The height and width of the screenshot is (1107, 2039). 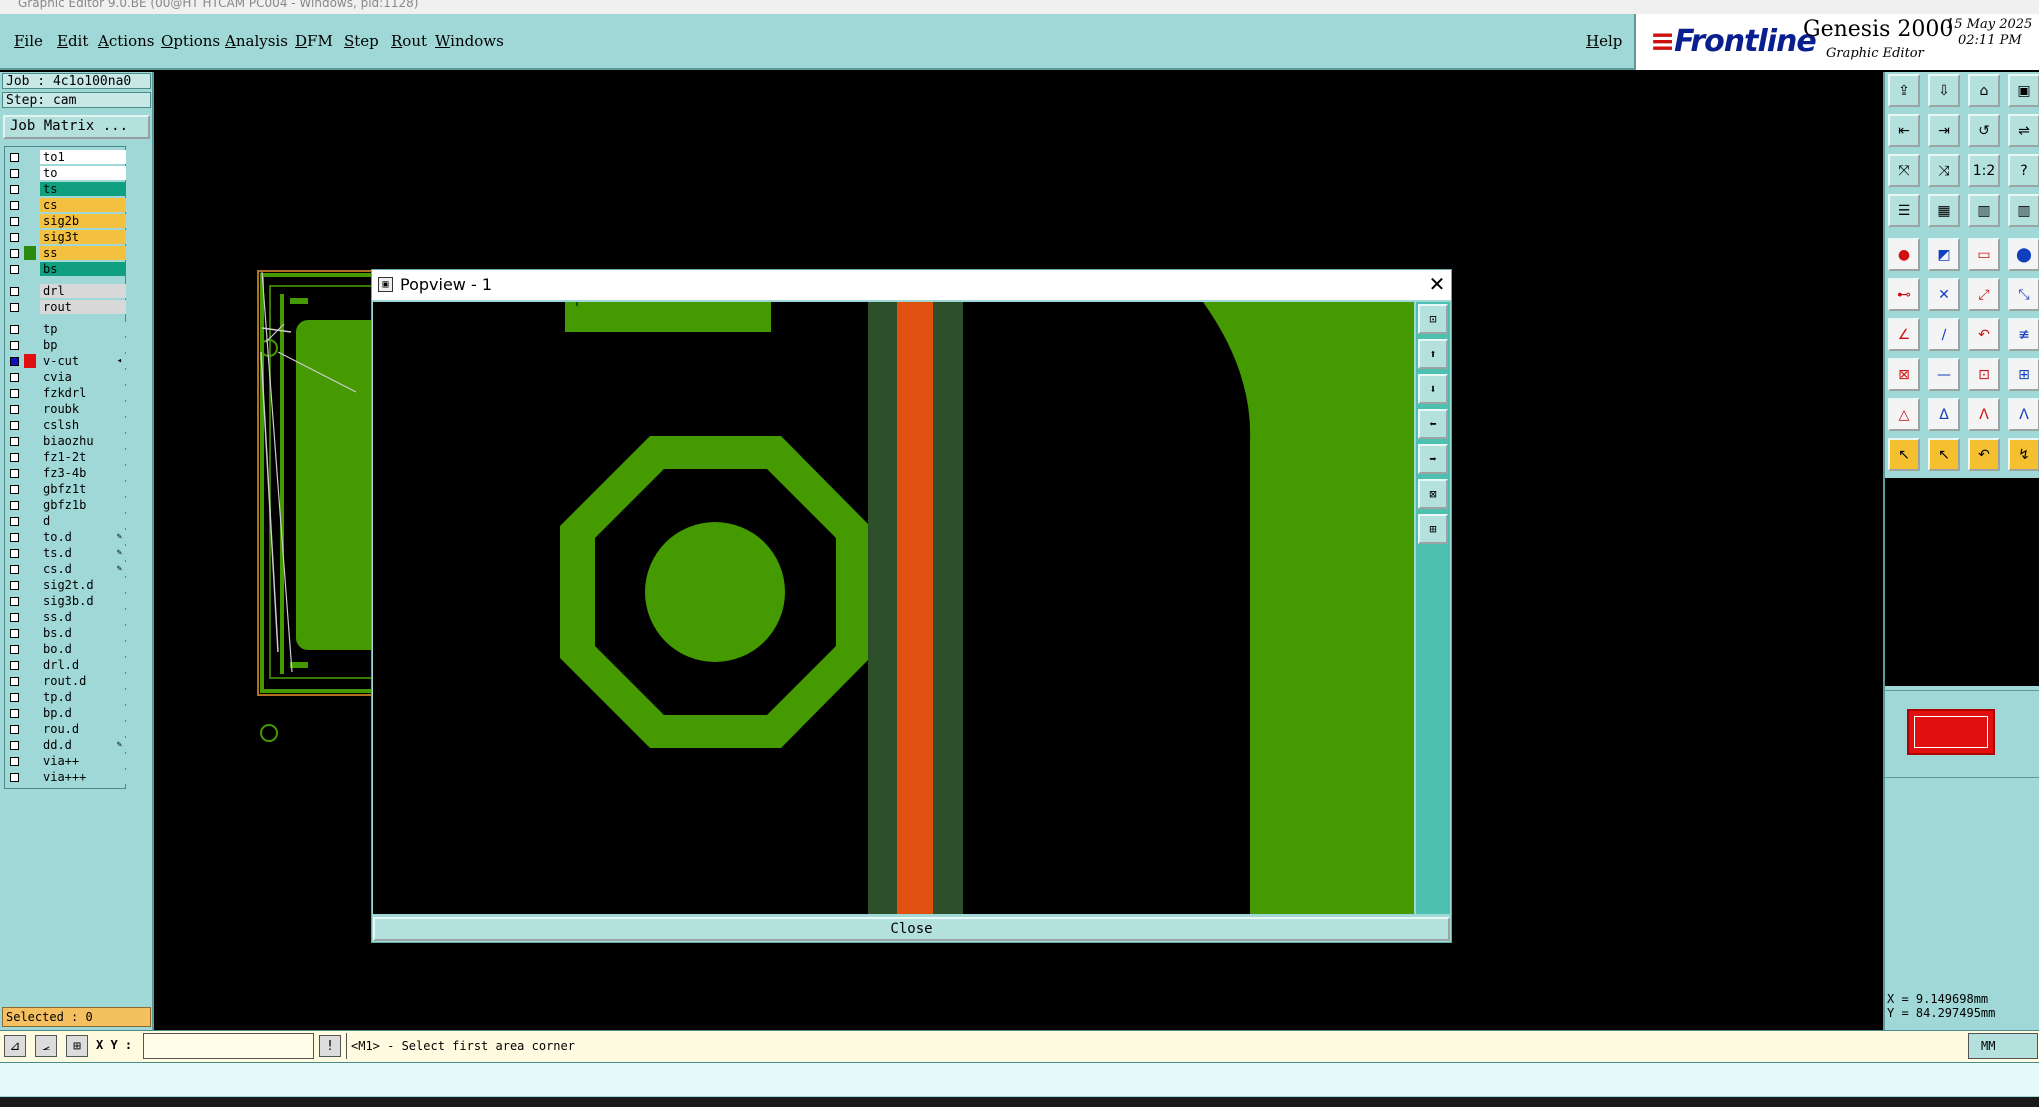 I want to click on menu-edit: Edit, so click(x=72, y=41).